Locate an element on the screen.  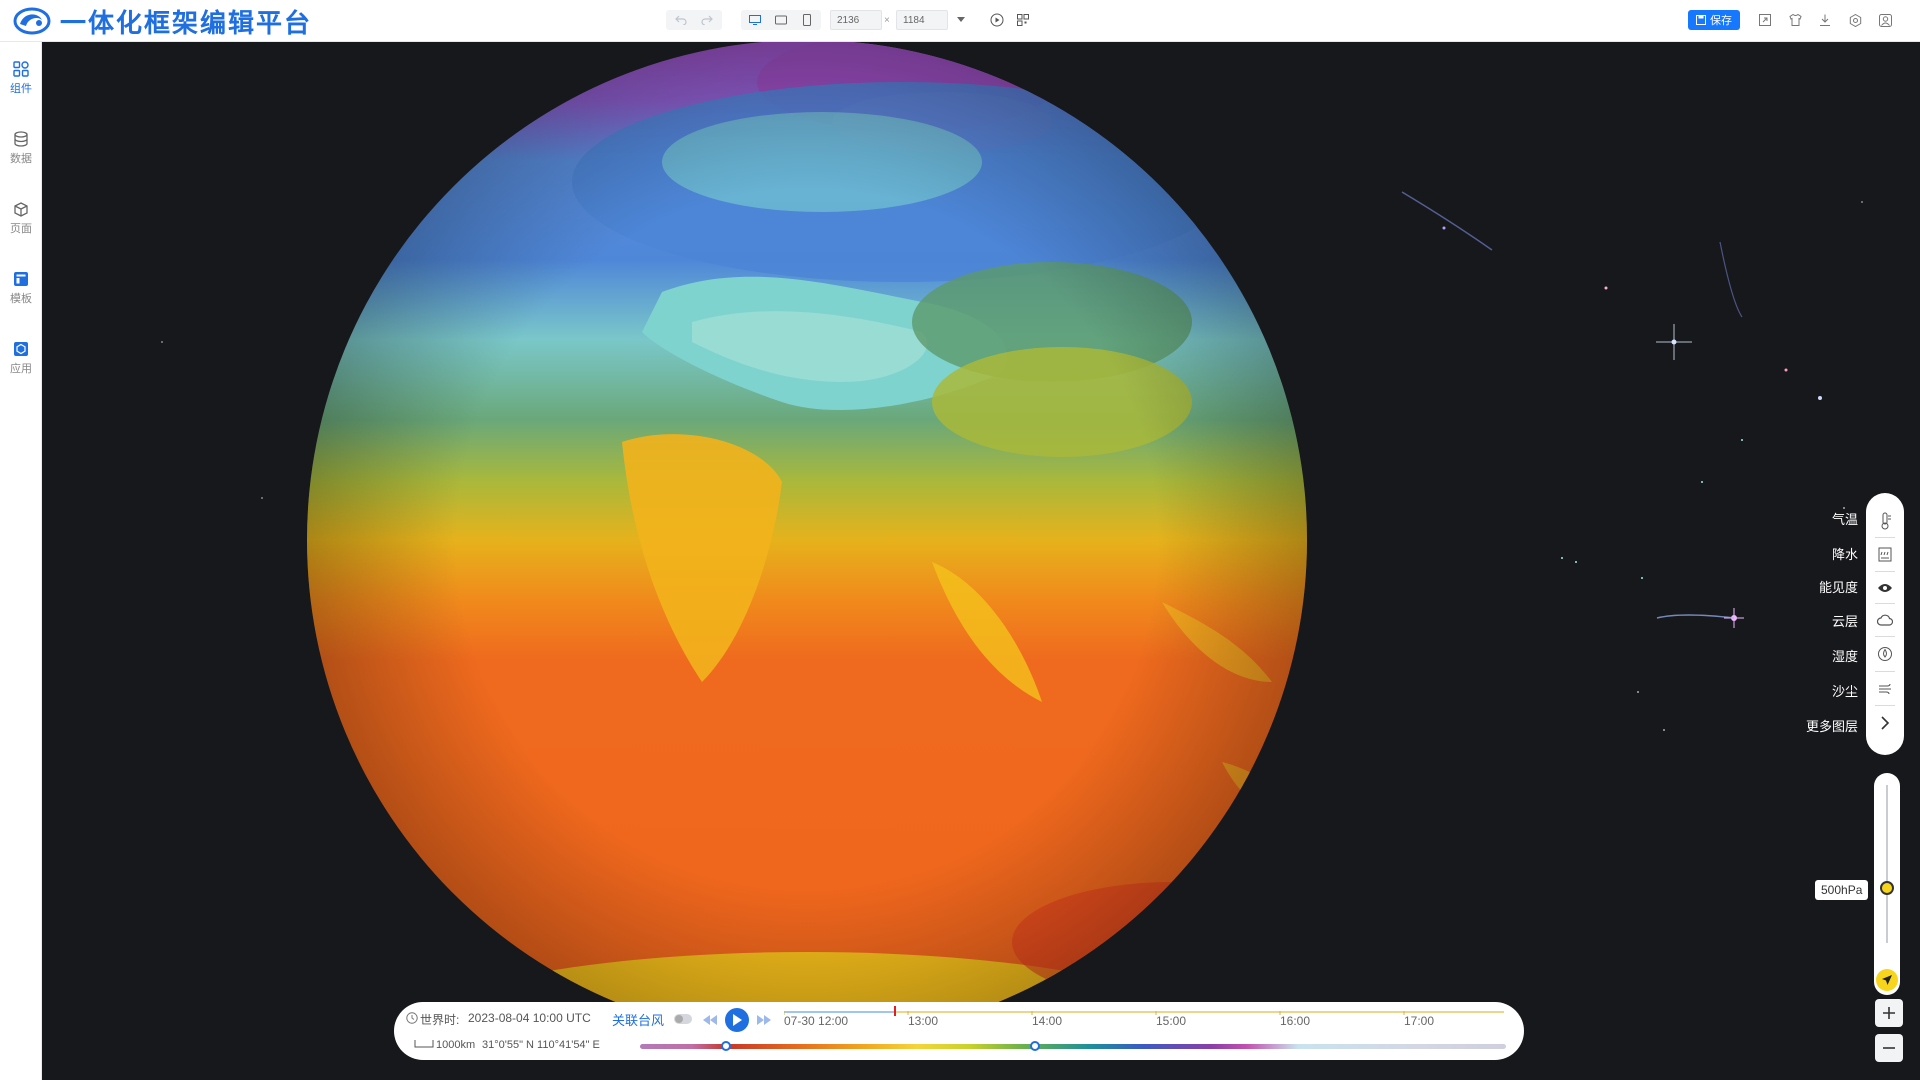
device-group is located at coordinates (781, 20).